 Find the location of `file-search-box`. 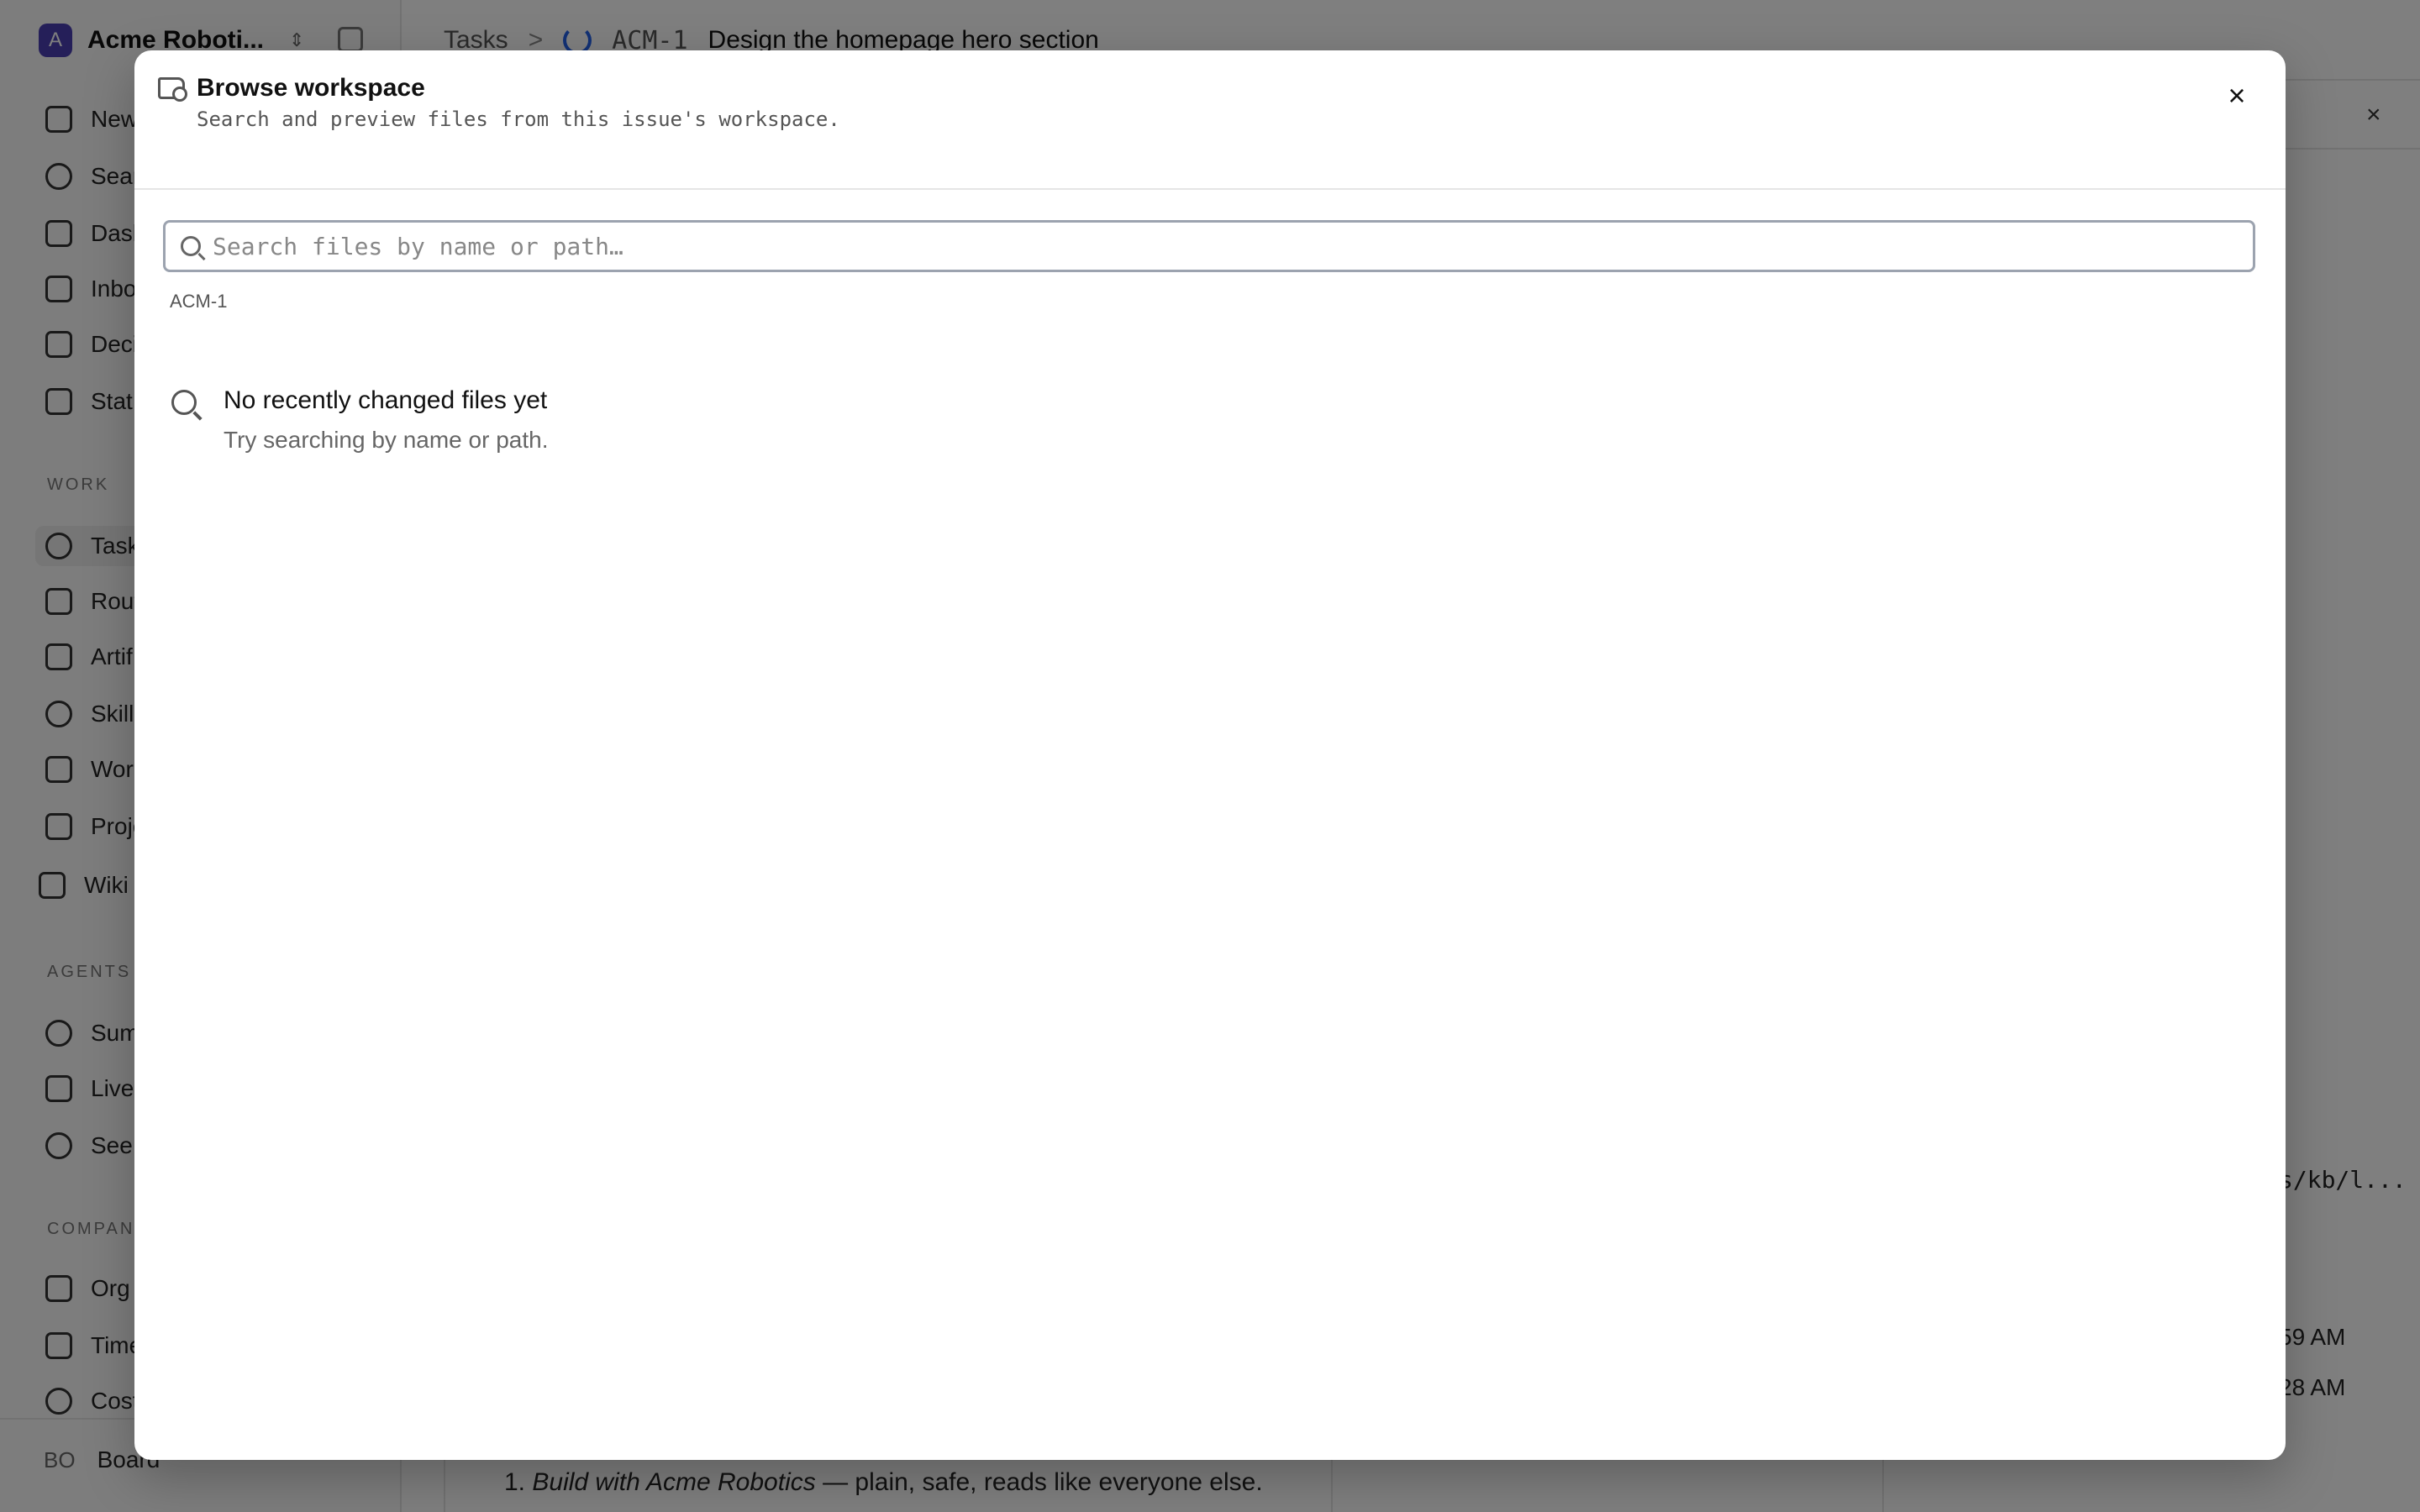

file-search-box is located at coordinates (1209, 246).